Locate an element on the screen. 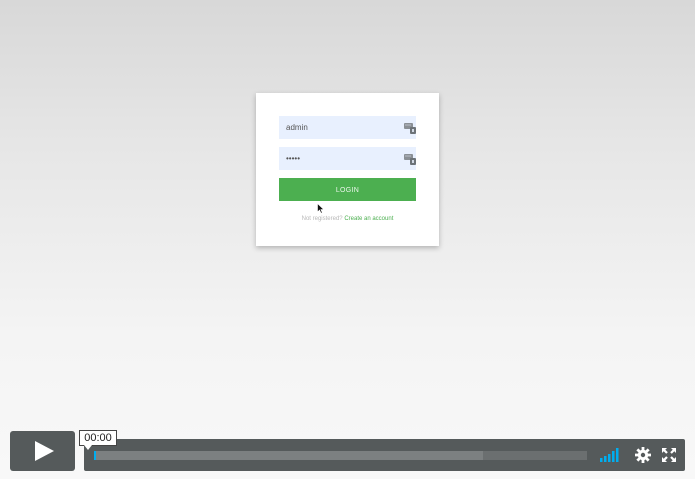 Image resolution: width=695 pixels, height=479 pixels. register-line: Not registered? Create an account is located at coordinates (347, 219).